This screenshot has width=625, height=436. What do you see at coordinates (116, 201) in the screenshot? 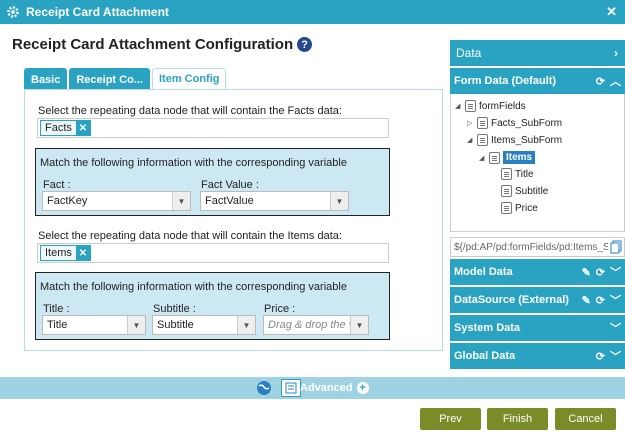
I see `fact-select: FactKey ▼` at bounding box center [116, 201].